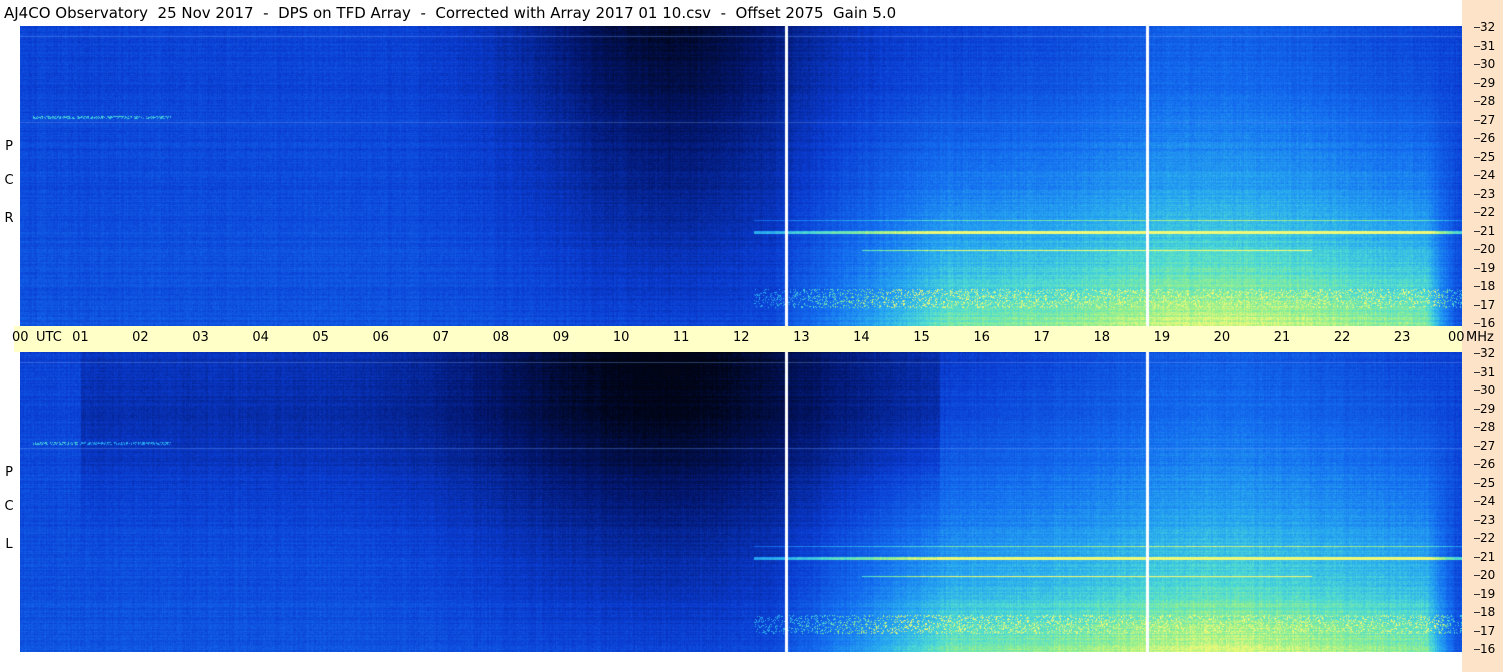 The height and width of the screenshot is (672, 1503). What do you see at coordinates (501, 337) in the screenshot?
I see `time-tick-label: 08` at bounding box center [501, 337].